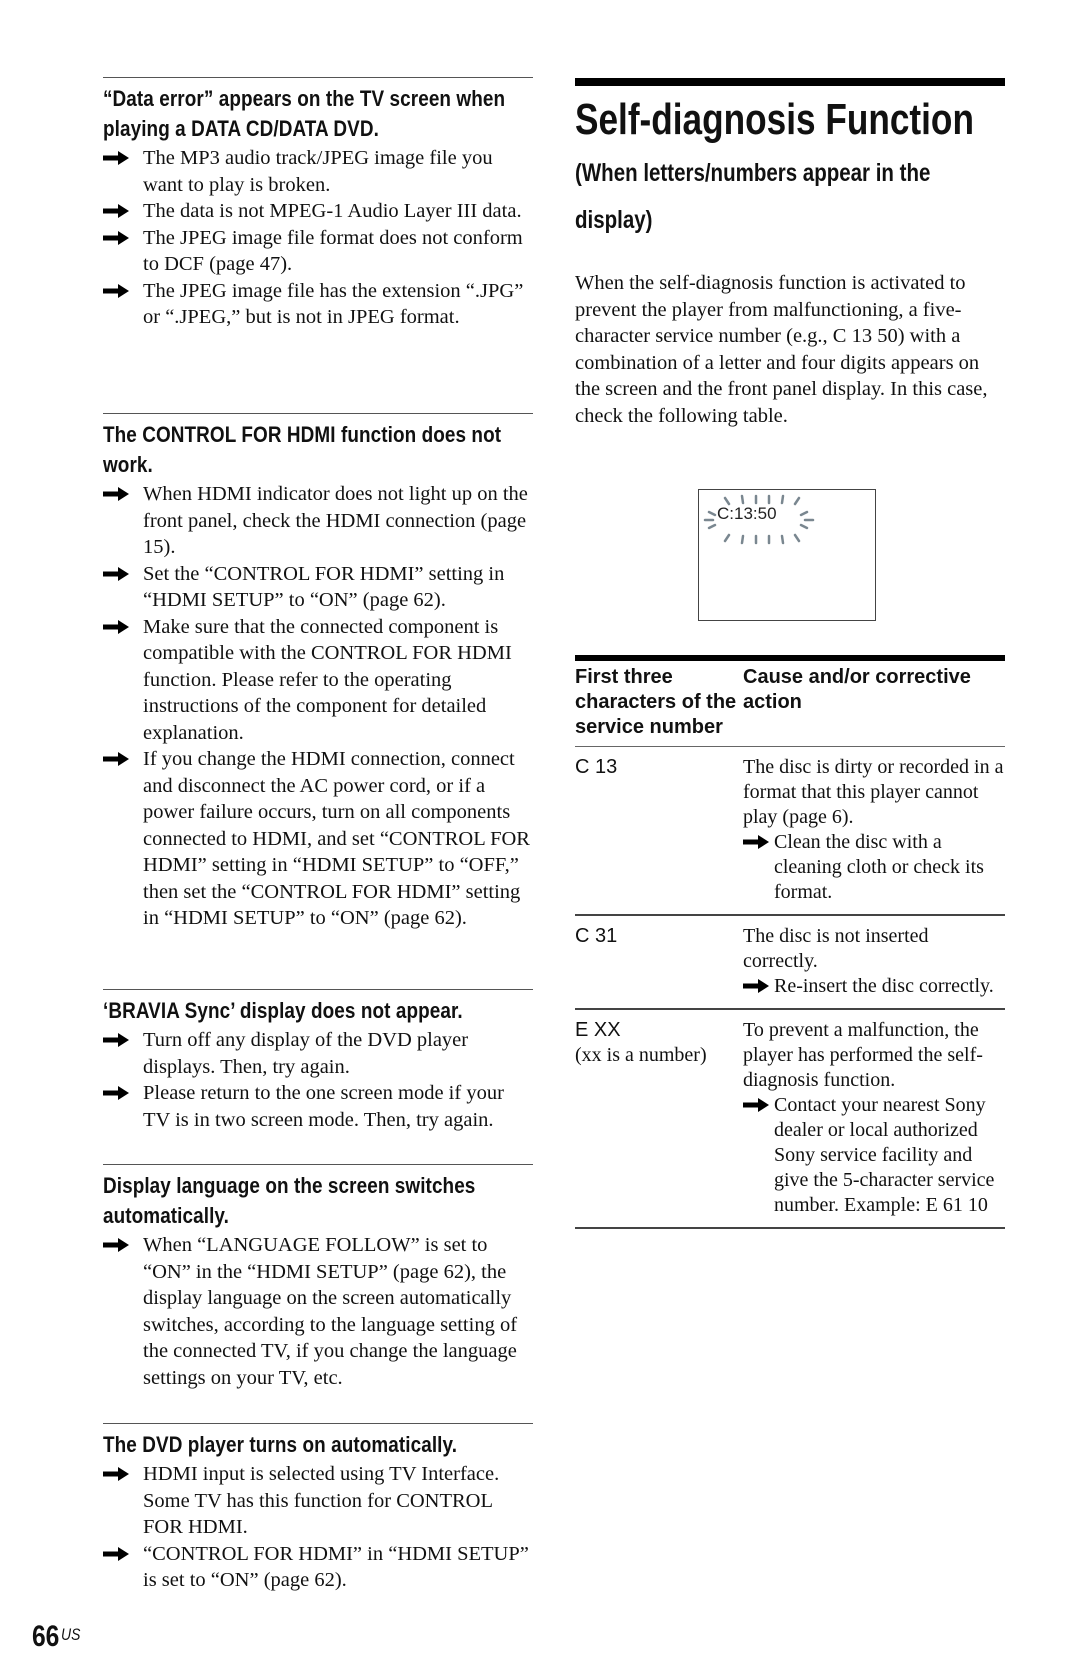 Image resolution: width=1080 pixels, height=1677 pixels. I want to click on service-code: E XX, so click(598, 1030).